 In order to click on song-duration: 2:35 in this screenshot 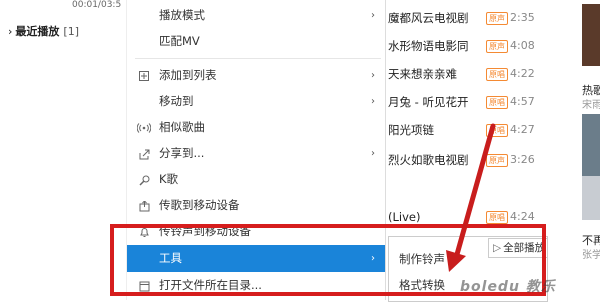, I will do `click(522, 17)`.